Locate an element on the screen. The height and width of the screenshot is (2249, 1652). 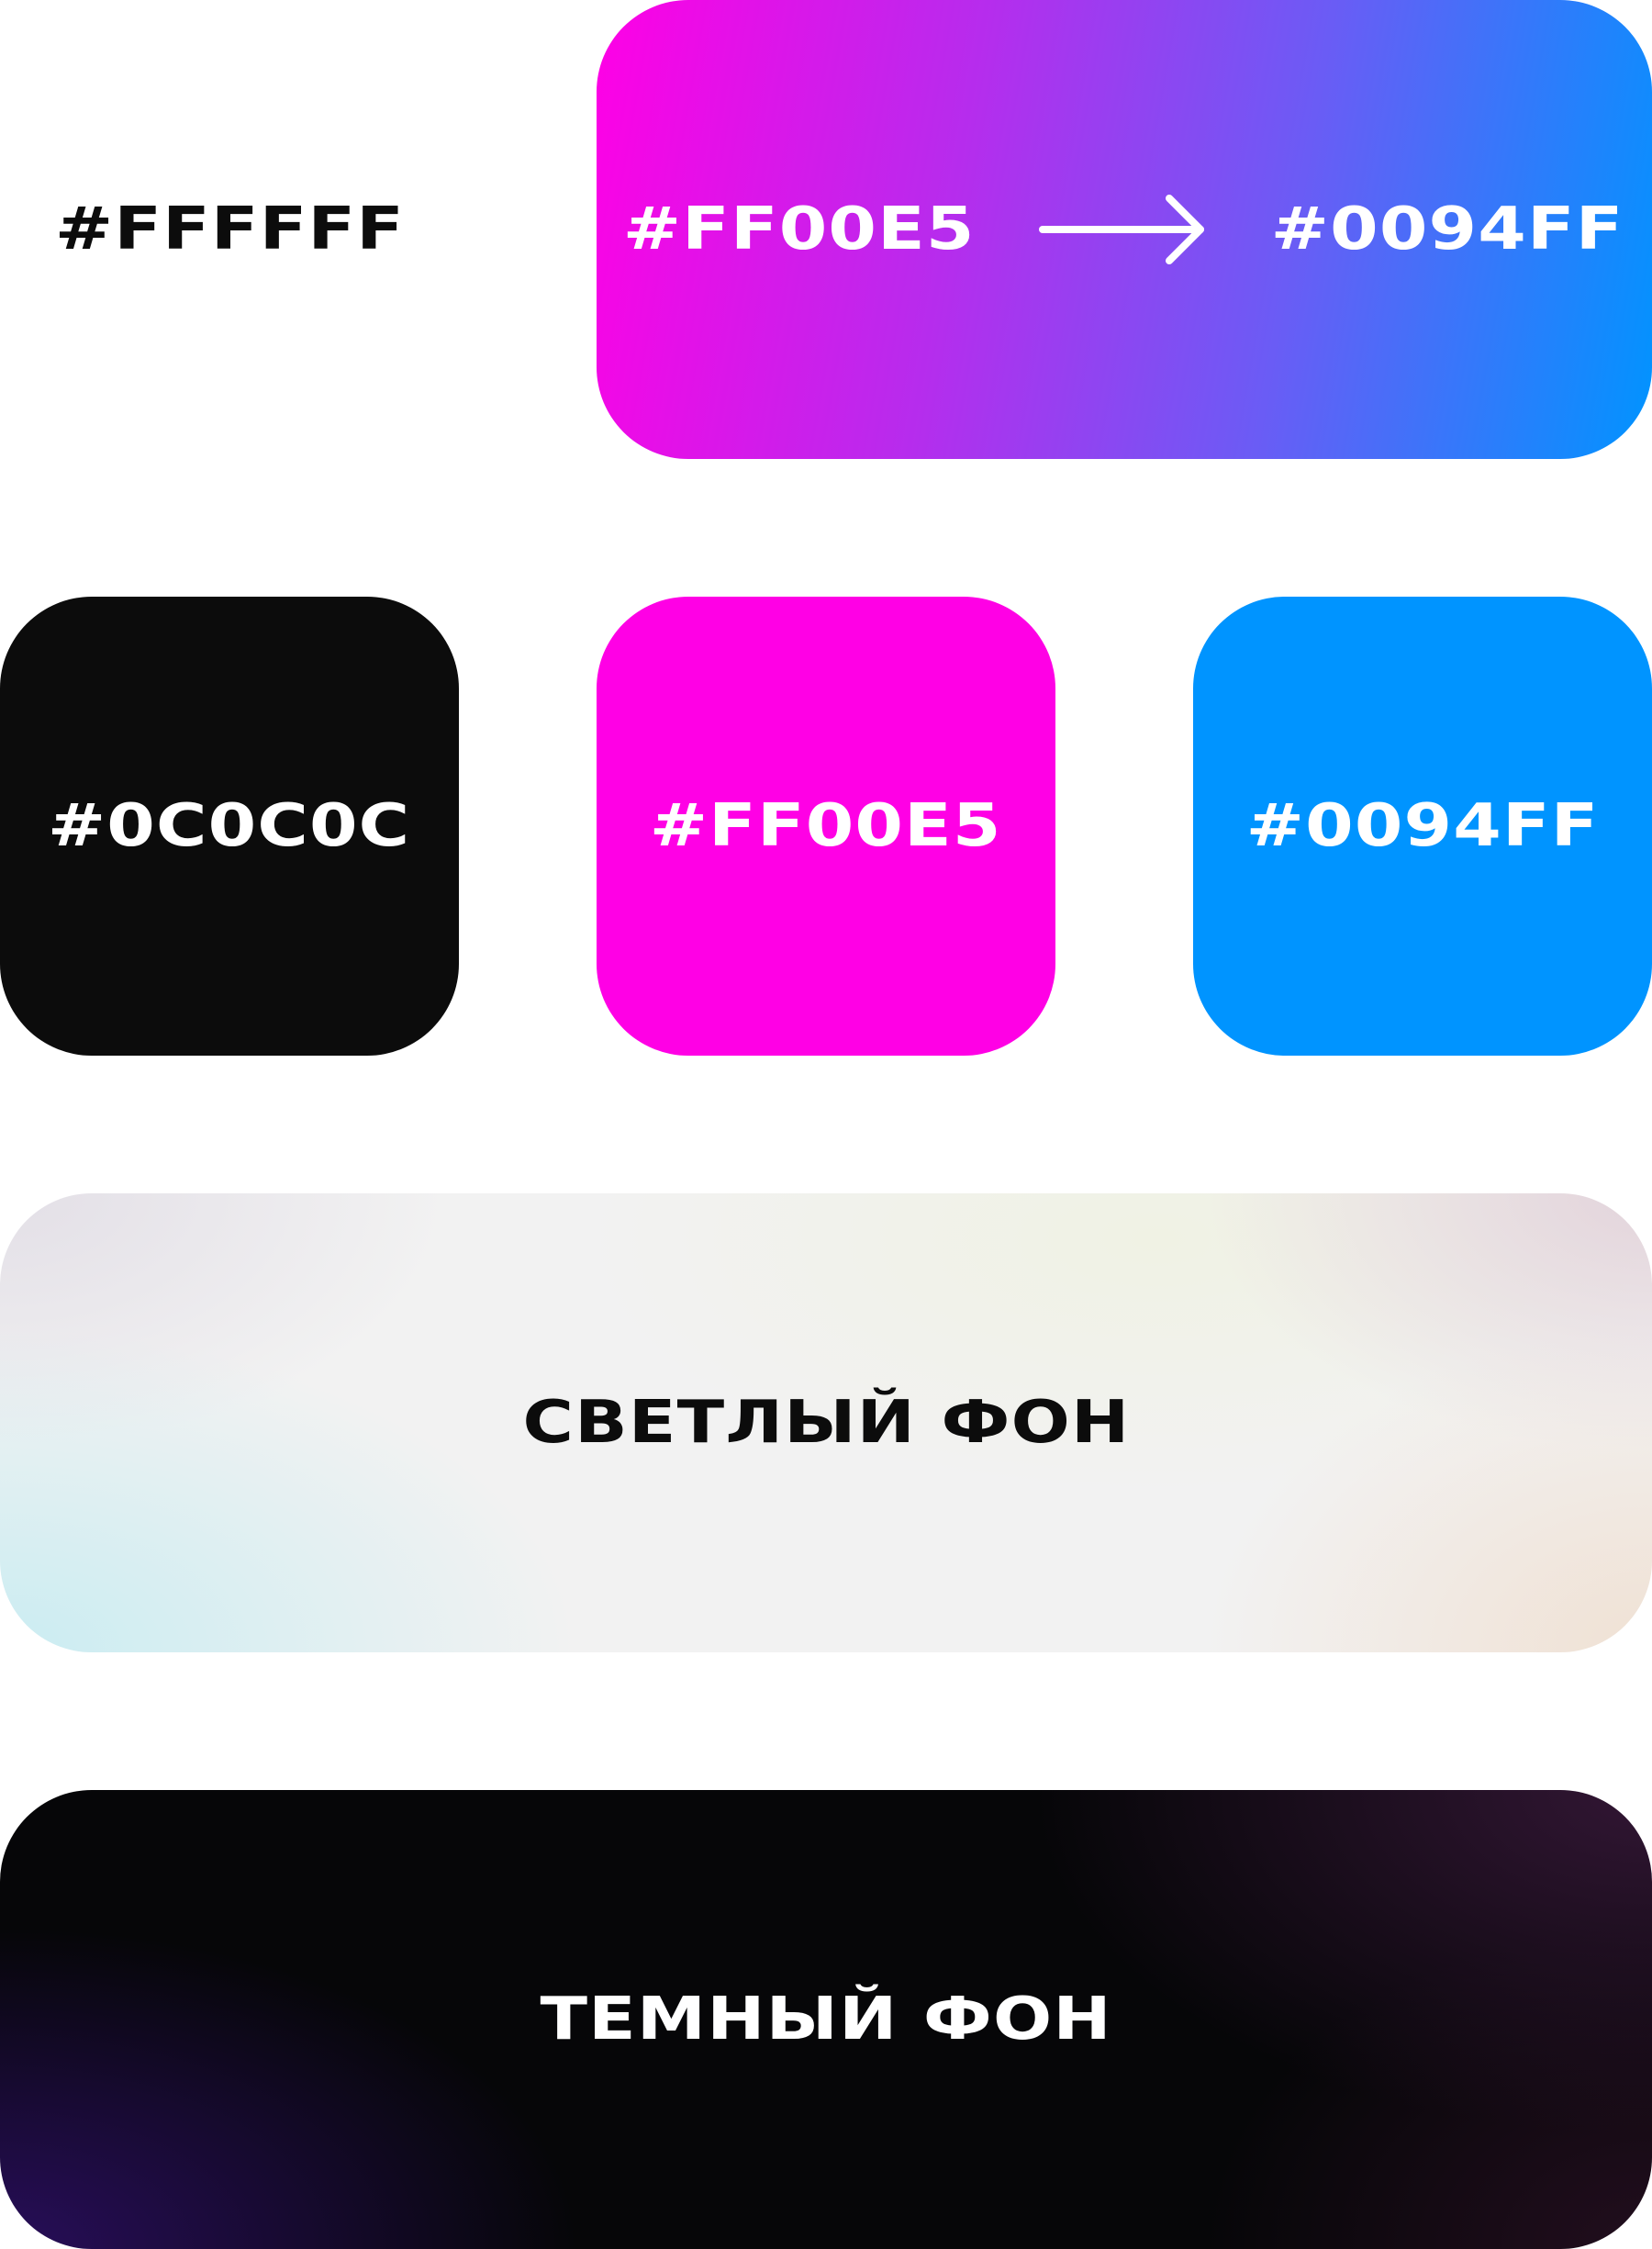
dark-background-label: ТЕМНЫЙ ФОН is located at coordinates (826, 2019).